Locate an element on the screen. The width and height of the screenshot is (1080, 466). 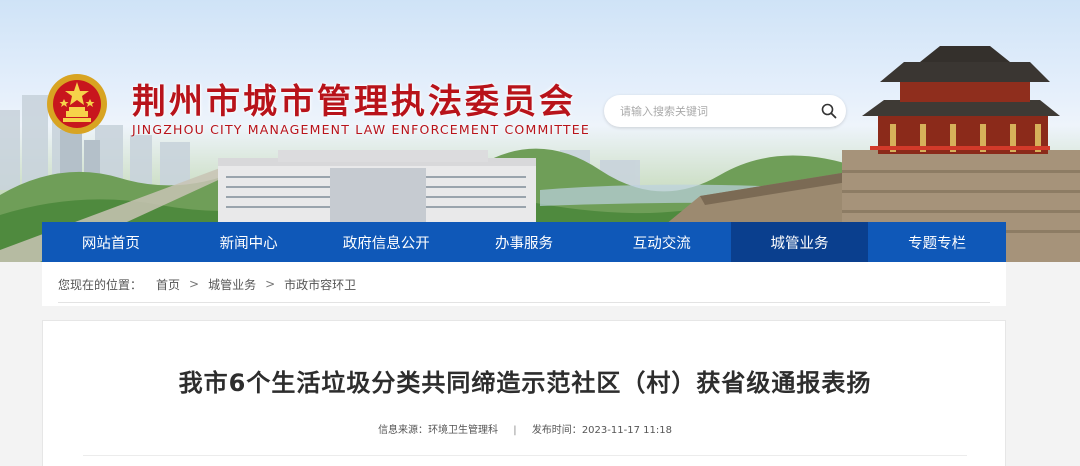
site-title: 荆州市城市管理执法委员会 is located at coordinates (354, 102).